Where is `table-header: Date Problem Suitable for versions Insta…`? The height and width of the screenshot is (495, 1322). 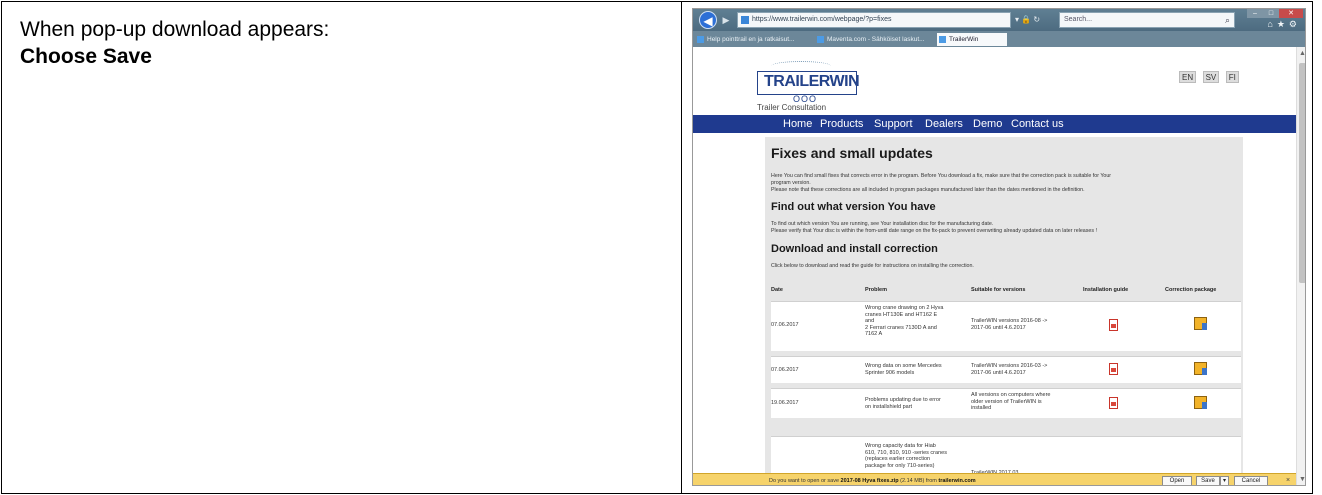 table-header: Date Problem Suitable for versions Insta… is located at coordinates (1006, 292).